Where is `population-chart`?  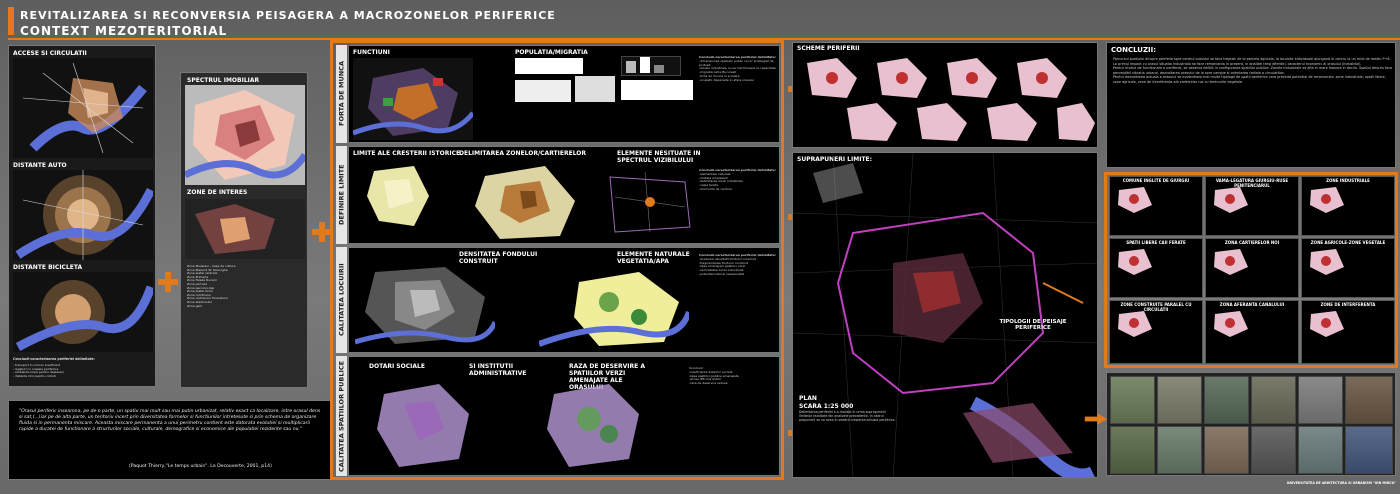
population-chart is located at coordinates (543, 91).